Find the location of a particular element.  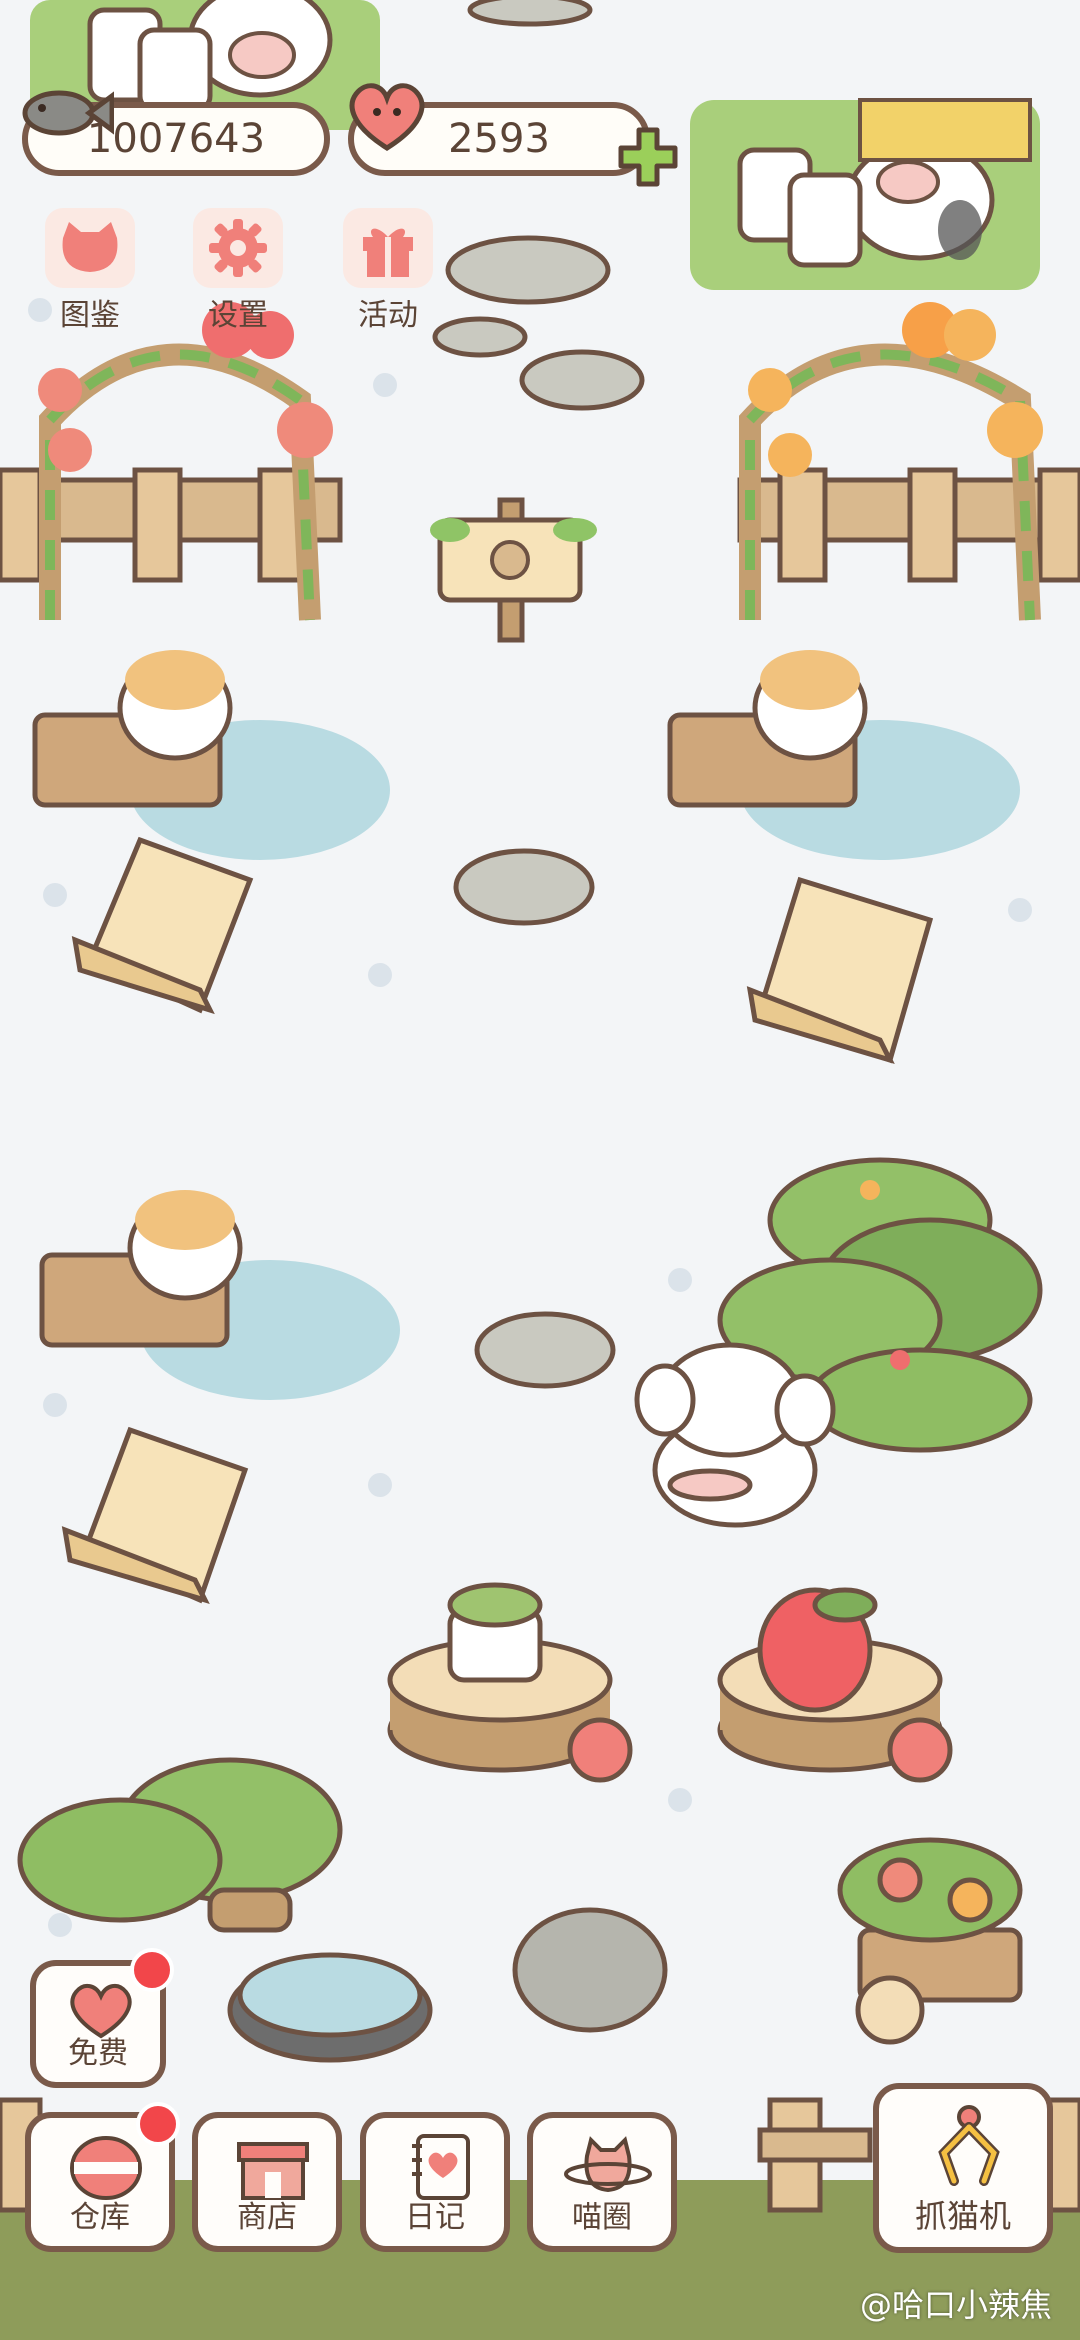

bottom-label-storage: 仓库 is located at coordinates (100, 2217).